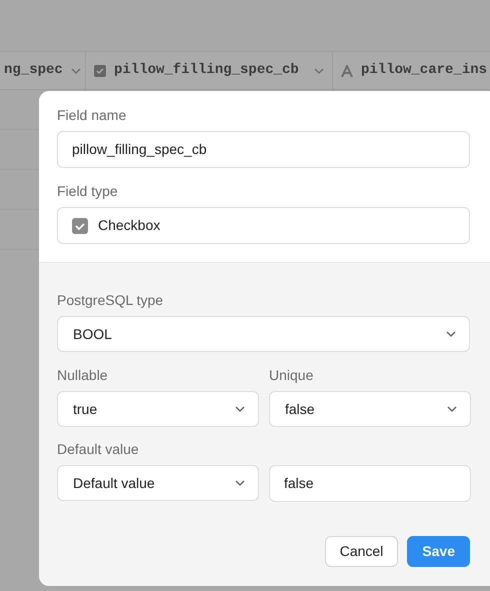  I want to click on field-label: Default value, so click(98, 449).